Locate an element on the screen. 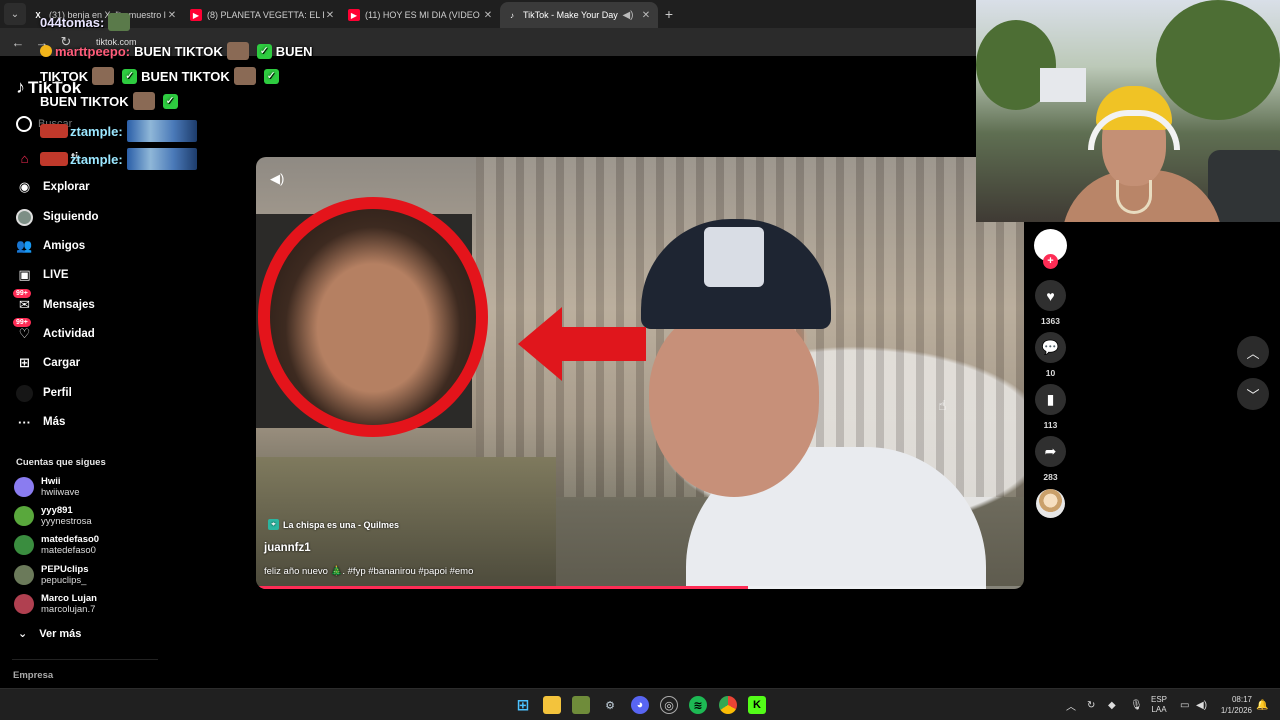  tiktok-icon: ♪ is located at coordinates (512, 15).